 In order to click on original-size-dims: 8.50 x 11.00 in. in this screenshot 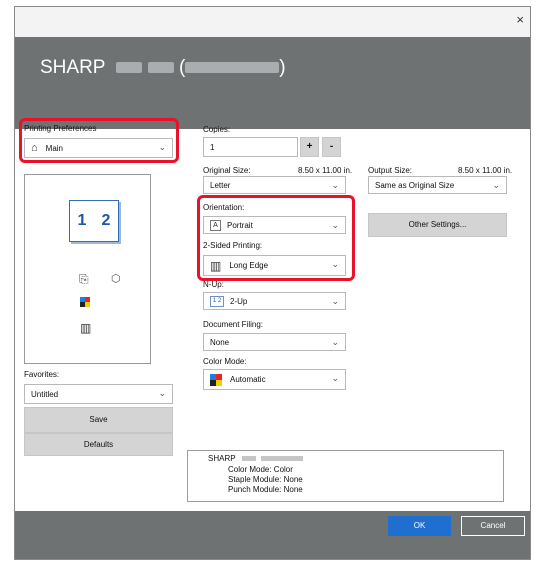, I will do `click(325, 170)`.